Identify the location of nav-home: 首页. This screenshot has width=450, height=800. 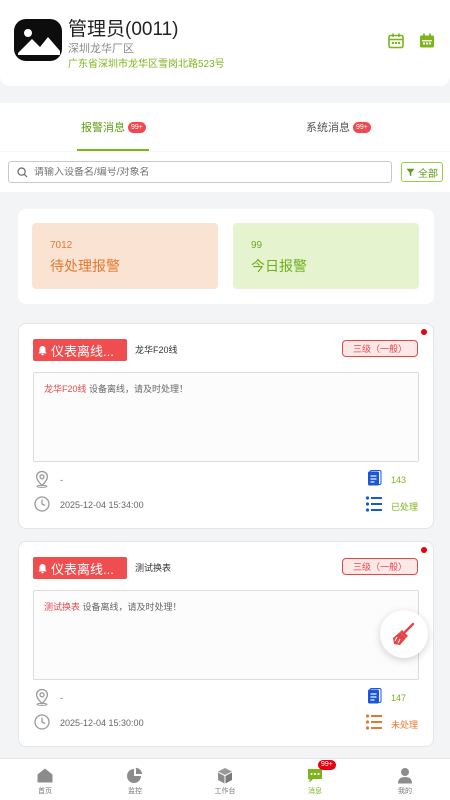
(45, 779).